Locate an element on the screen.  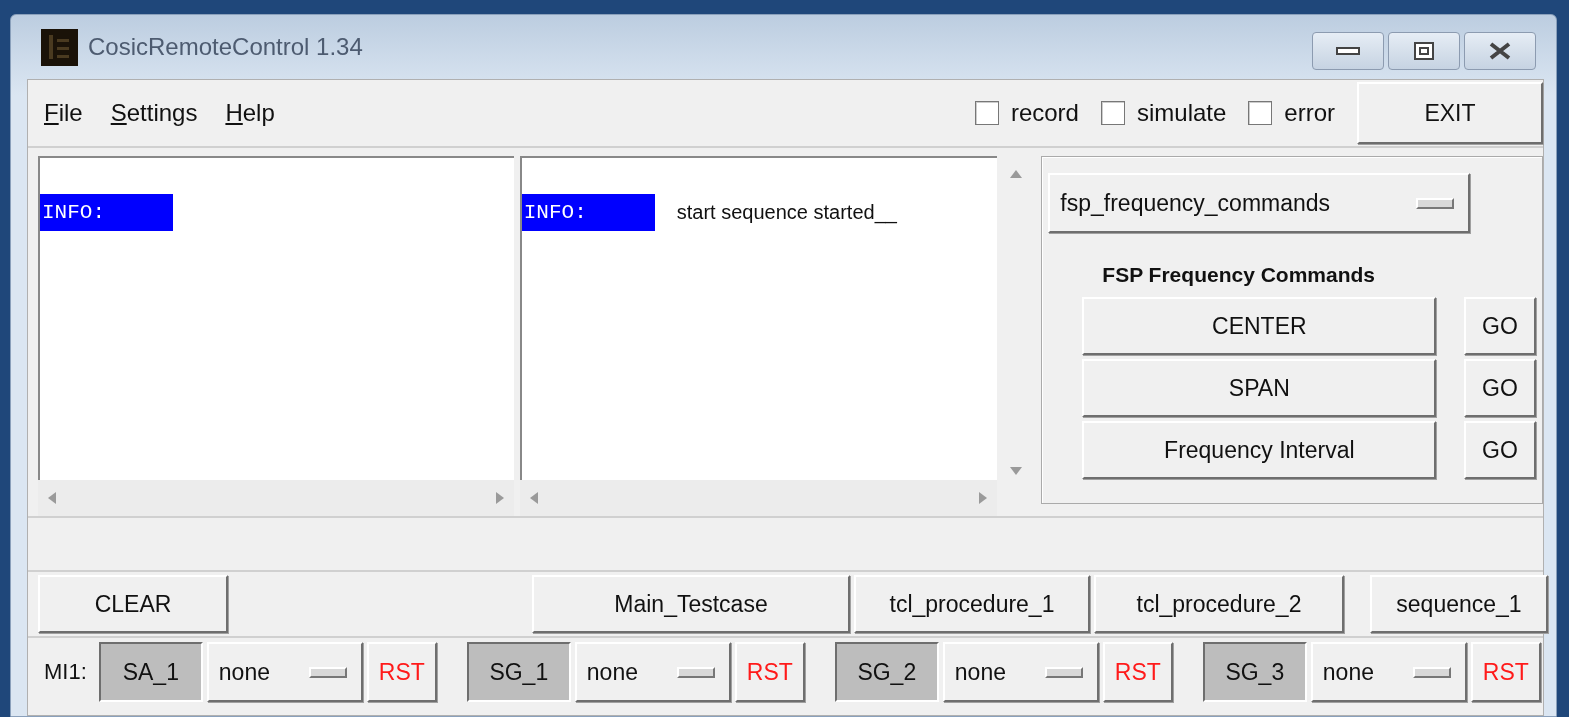
close-icon is located at coordinates (1500, 51).